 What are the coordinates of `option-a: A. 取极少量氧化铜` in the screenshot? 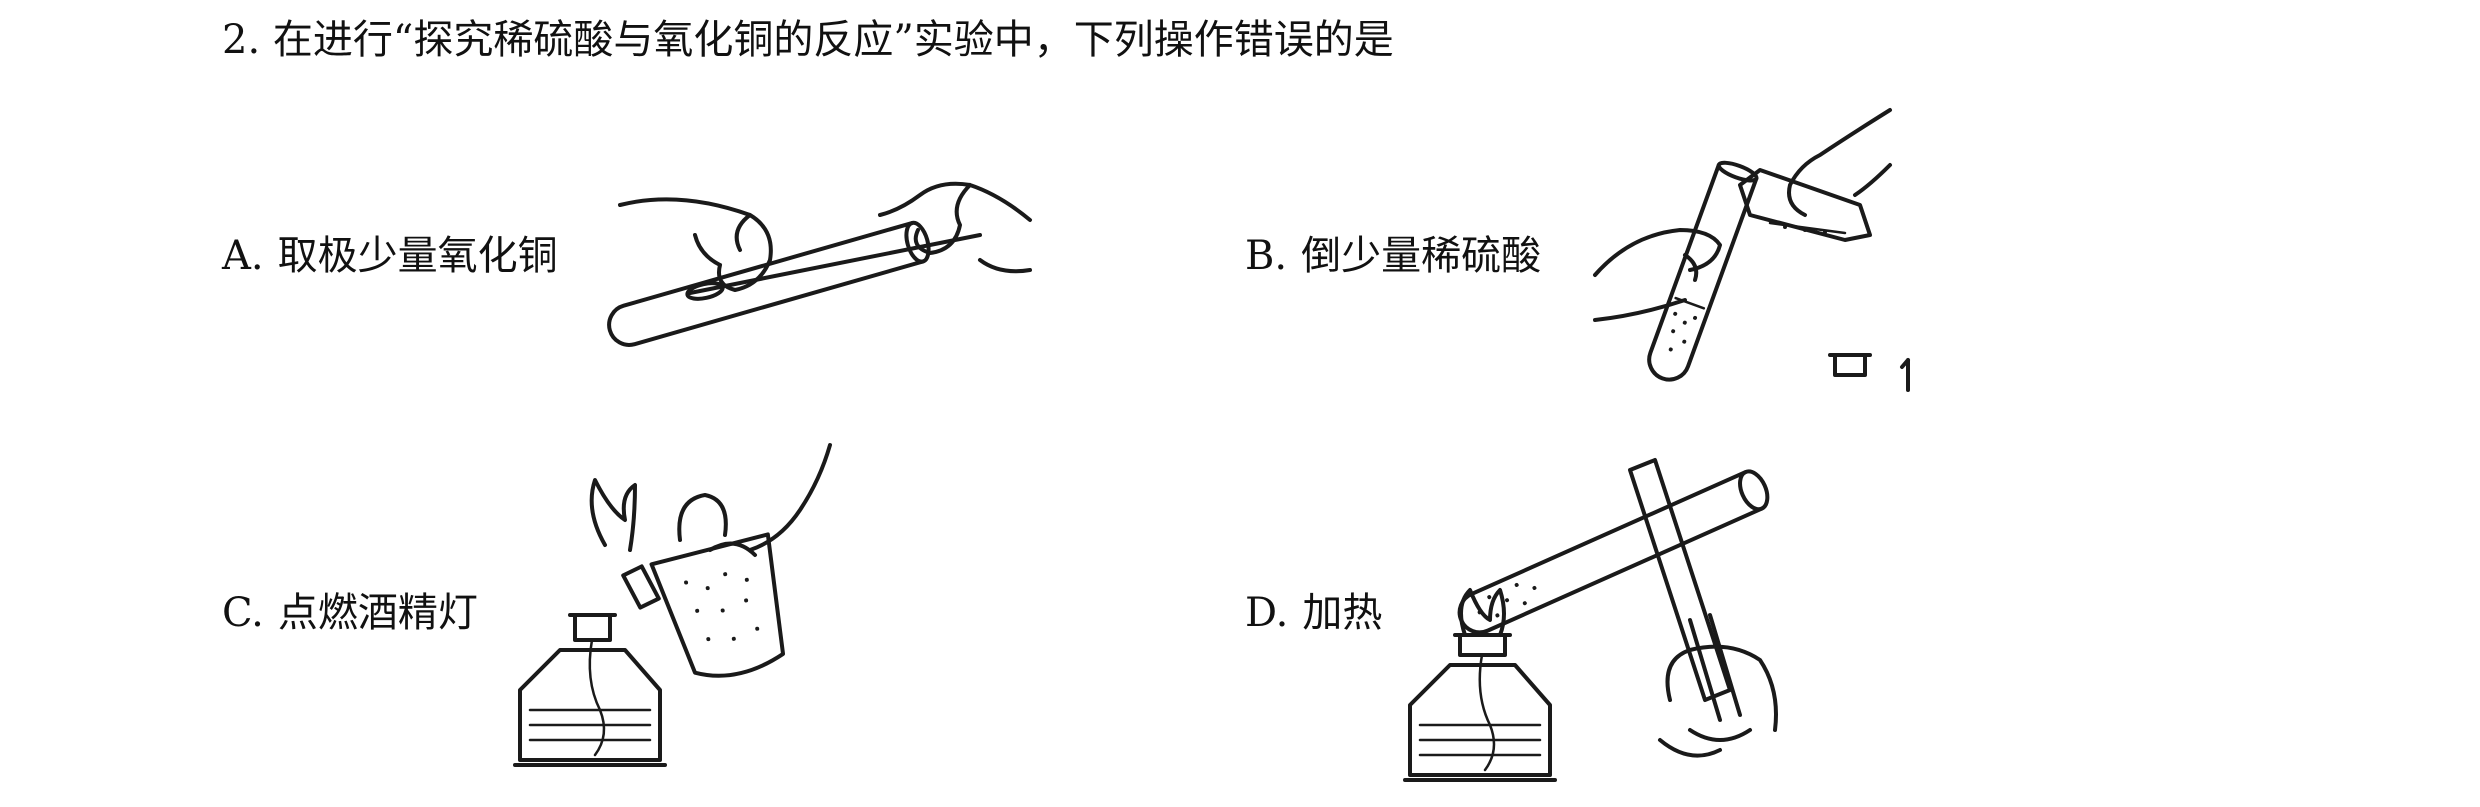 It's located at (390, 256).